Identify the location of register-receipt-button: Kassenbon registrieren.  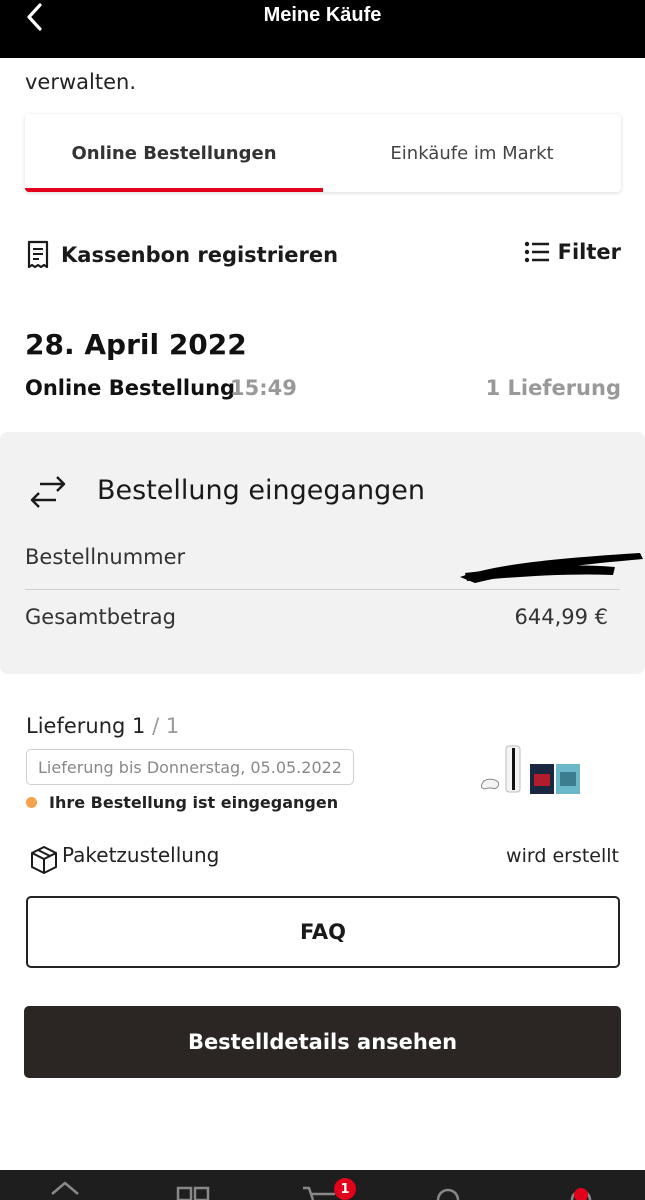
(181, 255).